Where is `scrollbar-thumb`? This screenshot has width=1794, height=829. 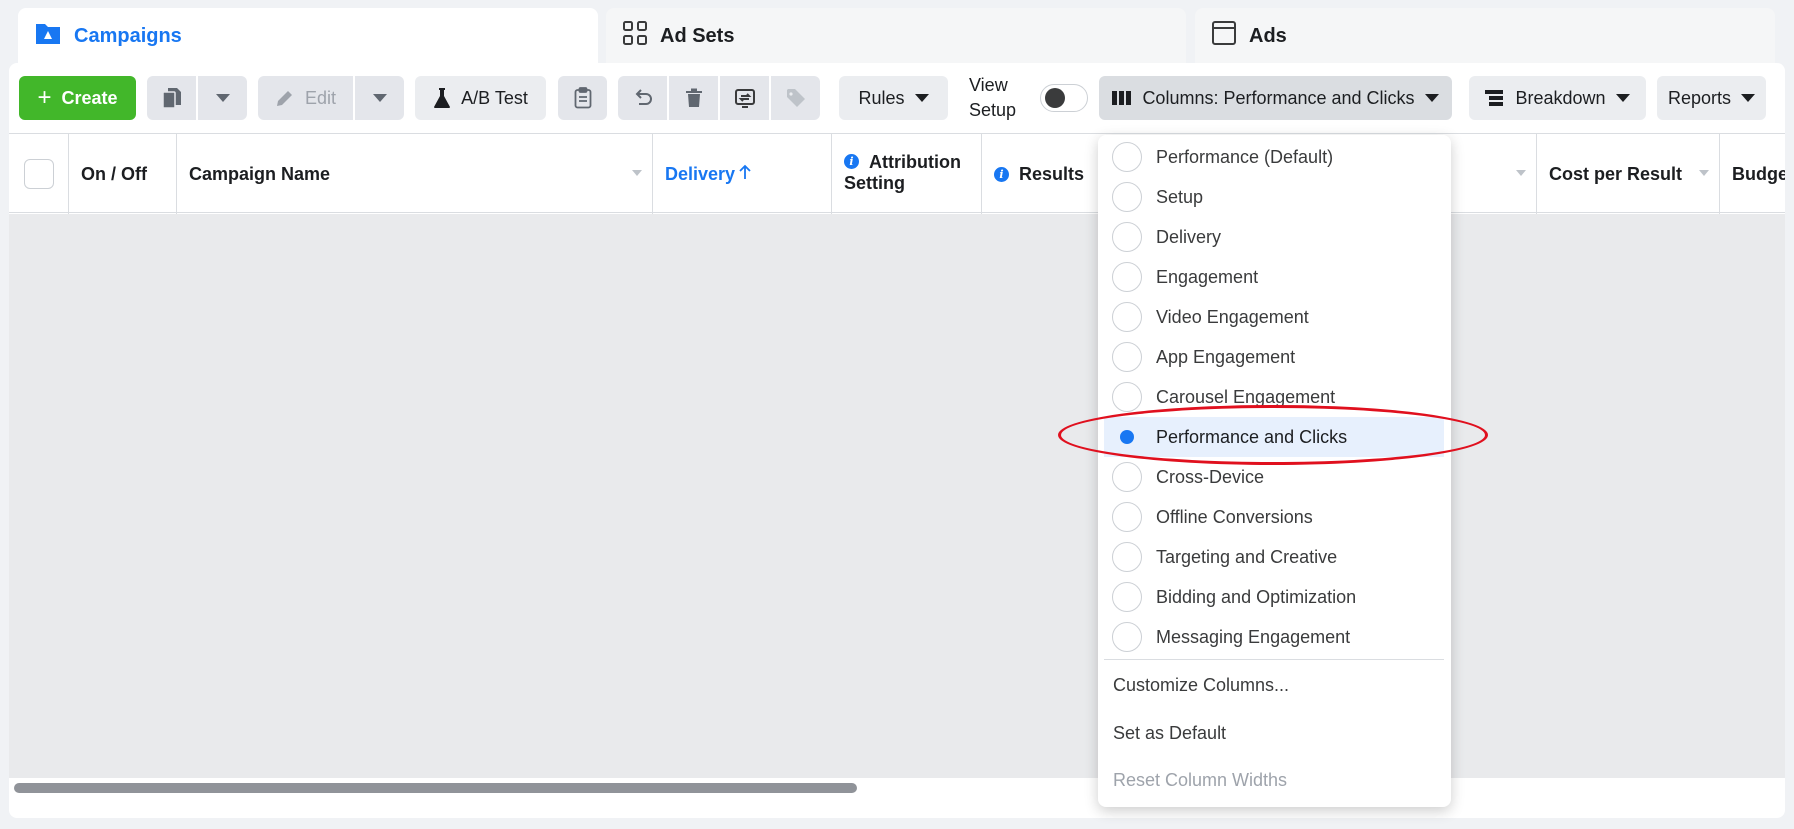 scrollbar-thumb is located at coordinates (435, 788).